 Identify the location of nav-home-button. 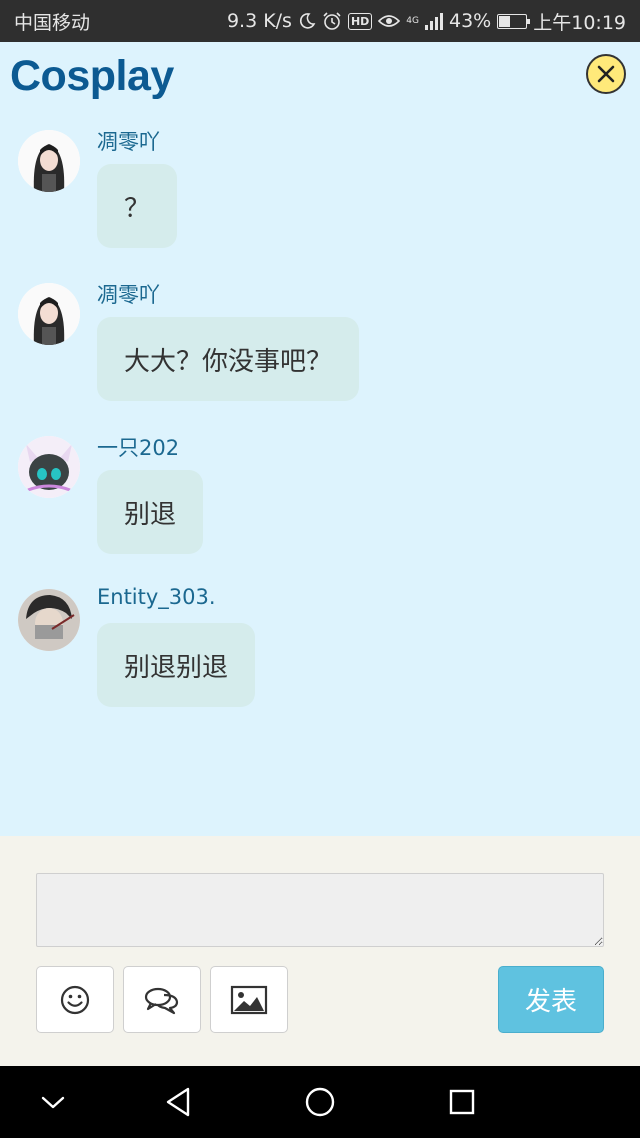
(320, 1102).